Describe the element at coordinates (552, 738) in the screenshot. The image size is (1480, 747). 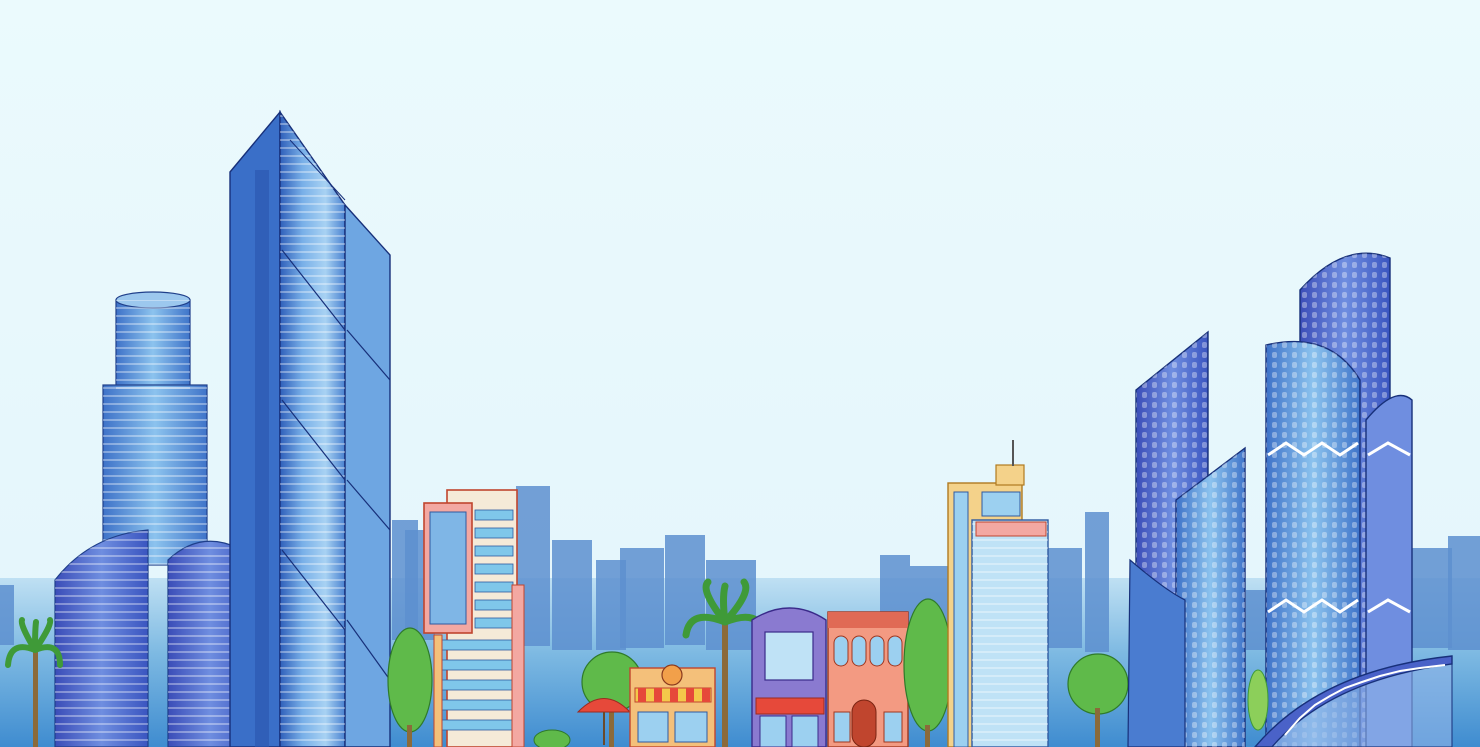
I see `shrub` at that location.